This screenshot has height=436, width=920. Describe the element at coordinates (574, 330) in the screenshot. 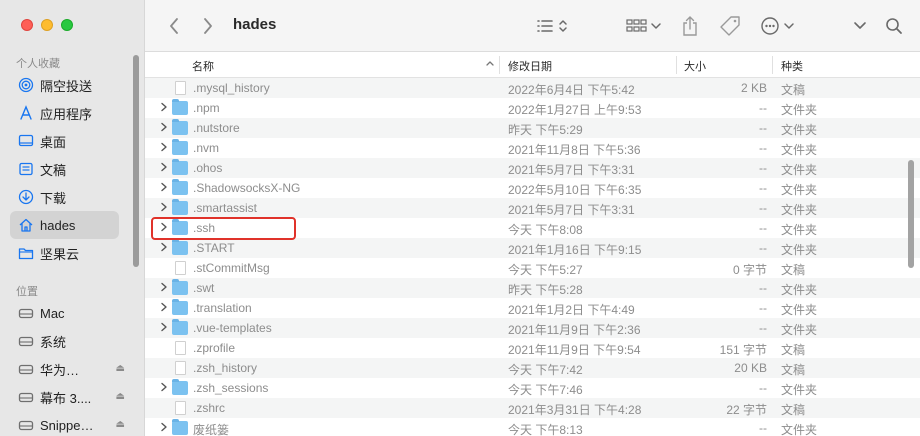

I see `file-date: 2021年11月9日 下午2:36` at that location.